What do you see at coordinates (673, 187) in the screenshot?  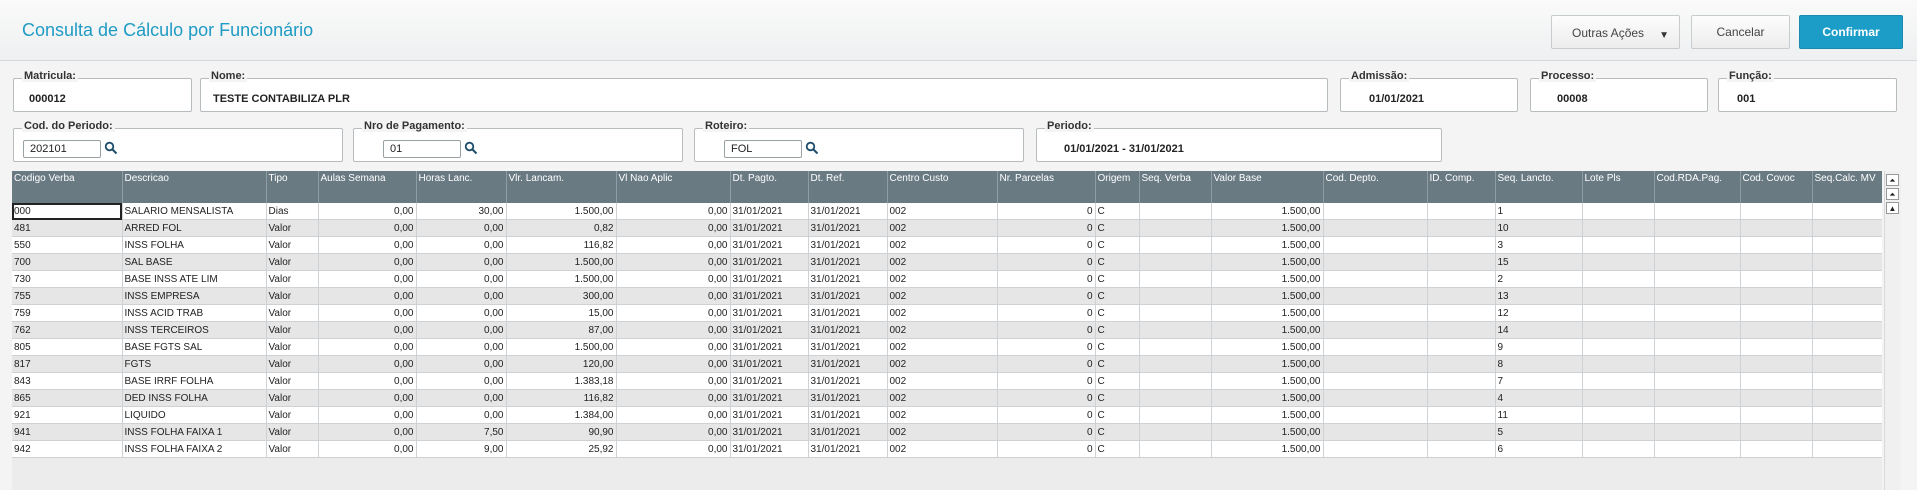 I see `grid-header-cell: Vl Nao Aplic` at bounding box center [673, 187].